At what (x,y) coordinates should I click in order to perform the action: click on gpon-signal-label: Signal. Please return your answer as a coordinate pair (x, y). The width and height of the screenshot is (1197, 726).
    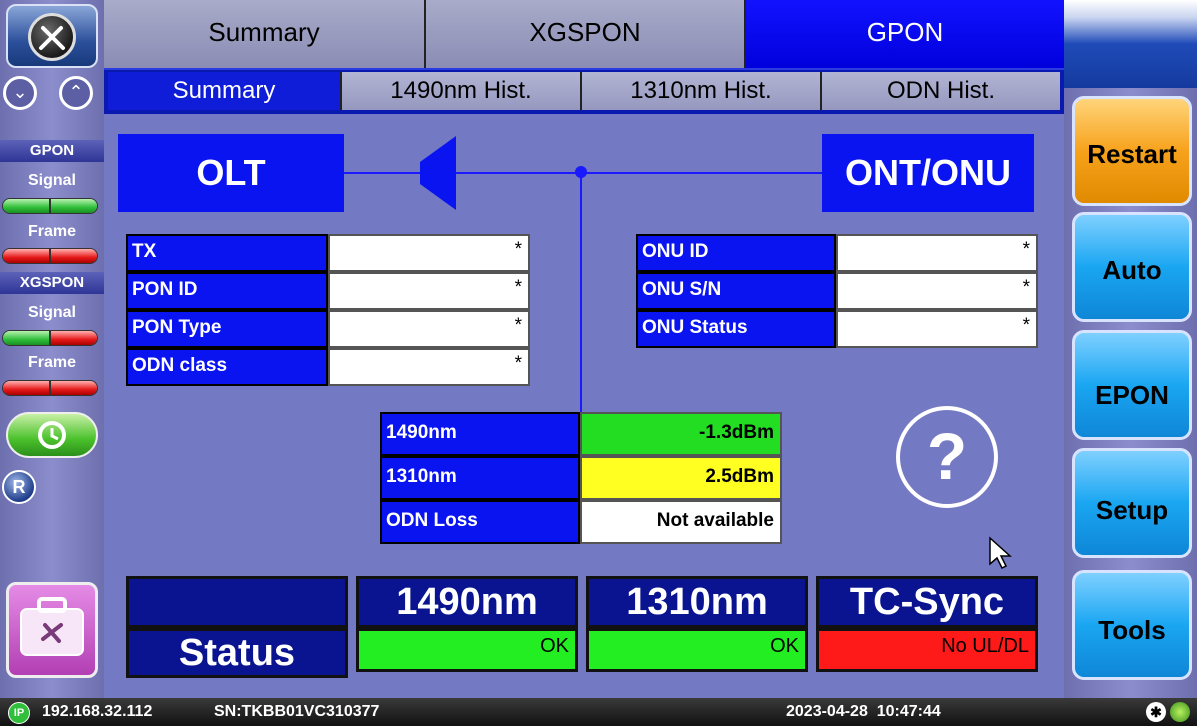
    Looking at the image, I should click on (51, 180).